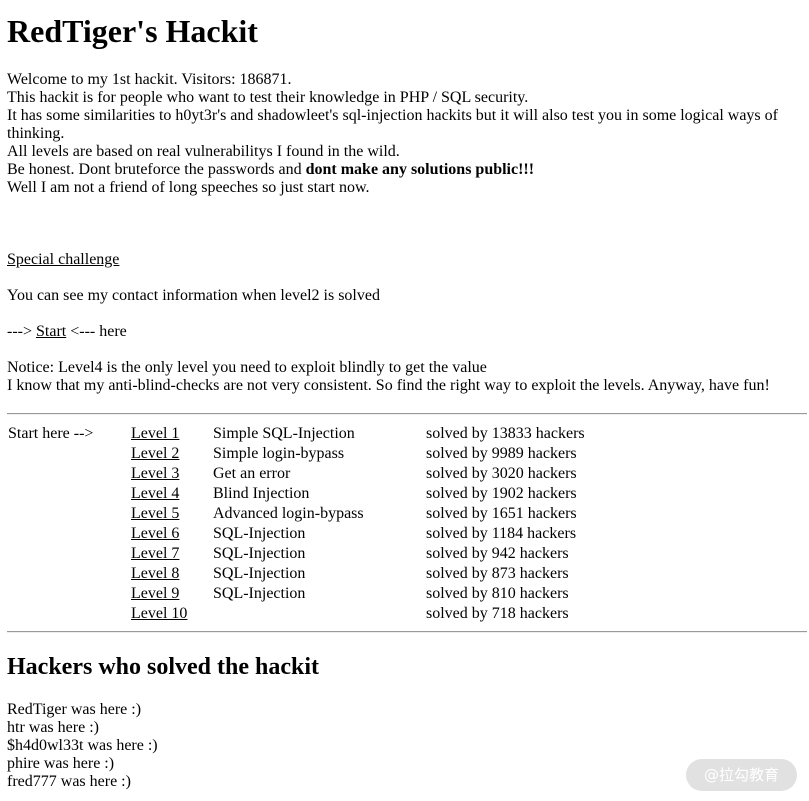 This screenshot has height=801, width=809. I want to click on start-arrow-left: --->, so click(22, 331).